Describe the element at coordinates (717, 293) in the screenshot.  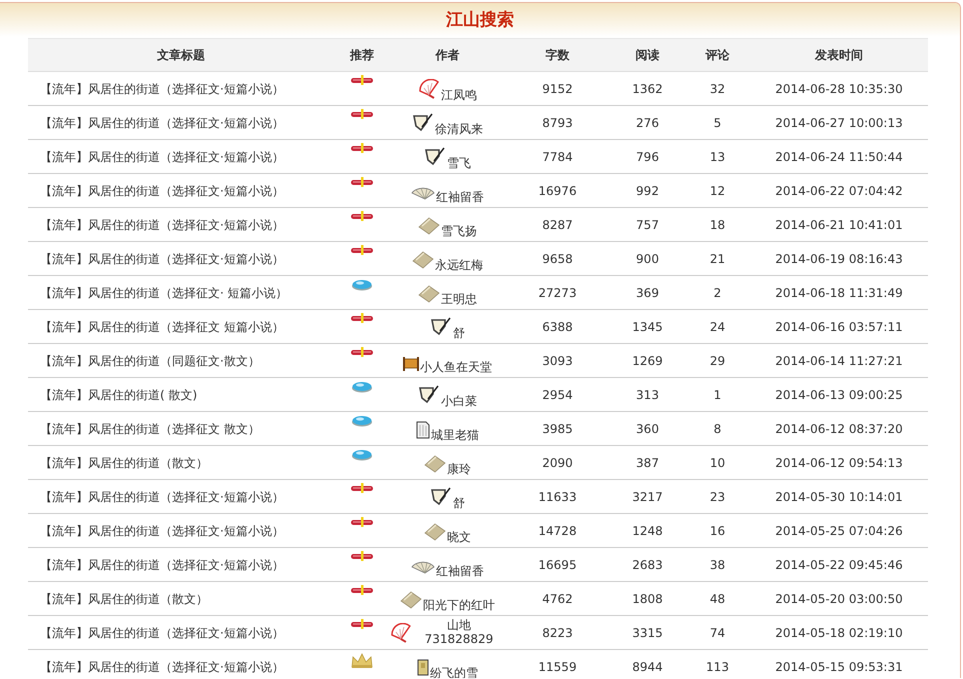
I see `table-cell-text: 2` at that location.